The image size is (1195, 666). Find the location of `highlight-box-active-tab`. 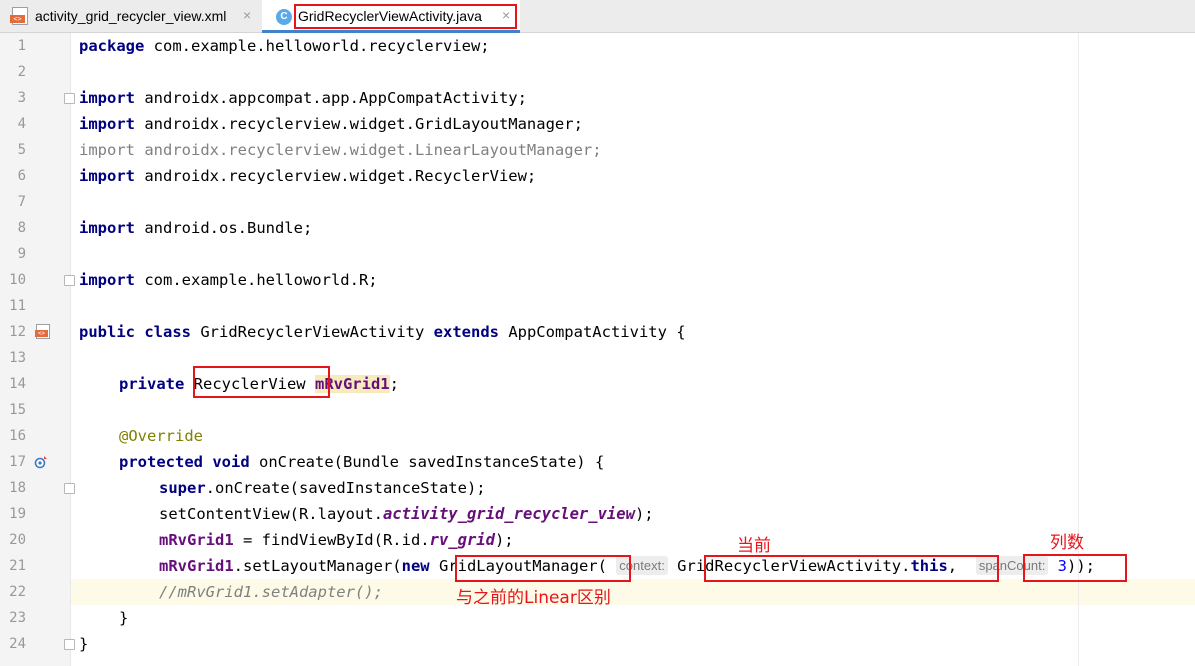

highlight-box-active-tab is located at coordinates (405, 16).